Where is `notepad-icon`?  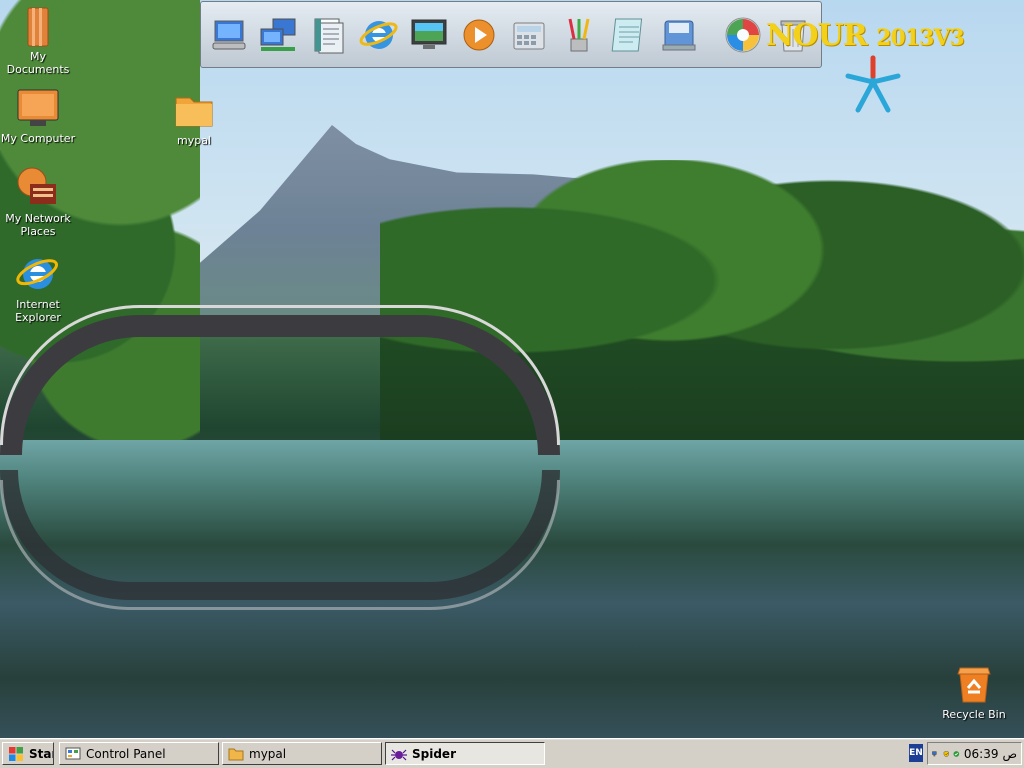 notepad-icon is located at coordinates (627, 34).